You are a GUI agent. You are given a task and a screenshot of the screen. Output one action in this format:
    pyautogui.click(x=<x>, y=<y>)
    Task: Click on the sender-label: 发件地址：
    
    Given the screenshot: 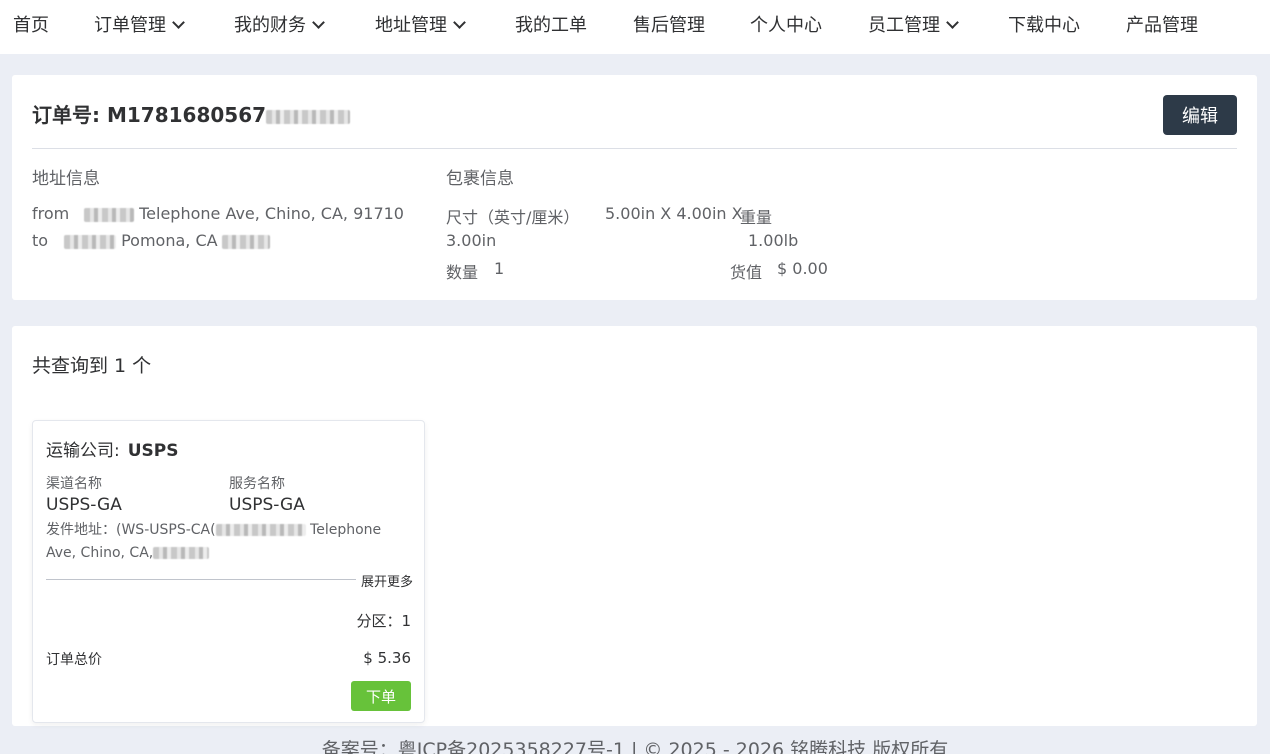 What is the action you would take?
    pyautogui.click(x=81, y=530)
    